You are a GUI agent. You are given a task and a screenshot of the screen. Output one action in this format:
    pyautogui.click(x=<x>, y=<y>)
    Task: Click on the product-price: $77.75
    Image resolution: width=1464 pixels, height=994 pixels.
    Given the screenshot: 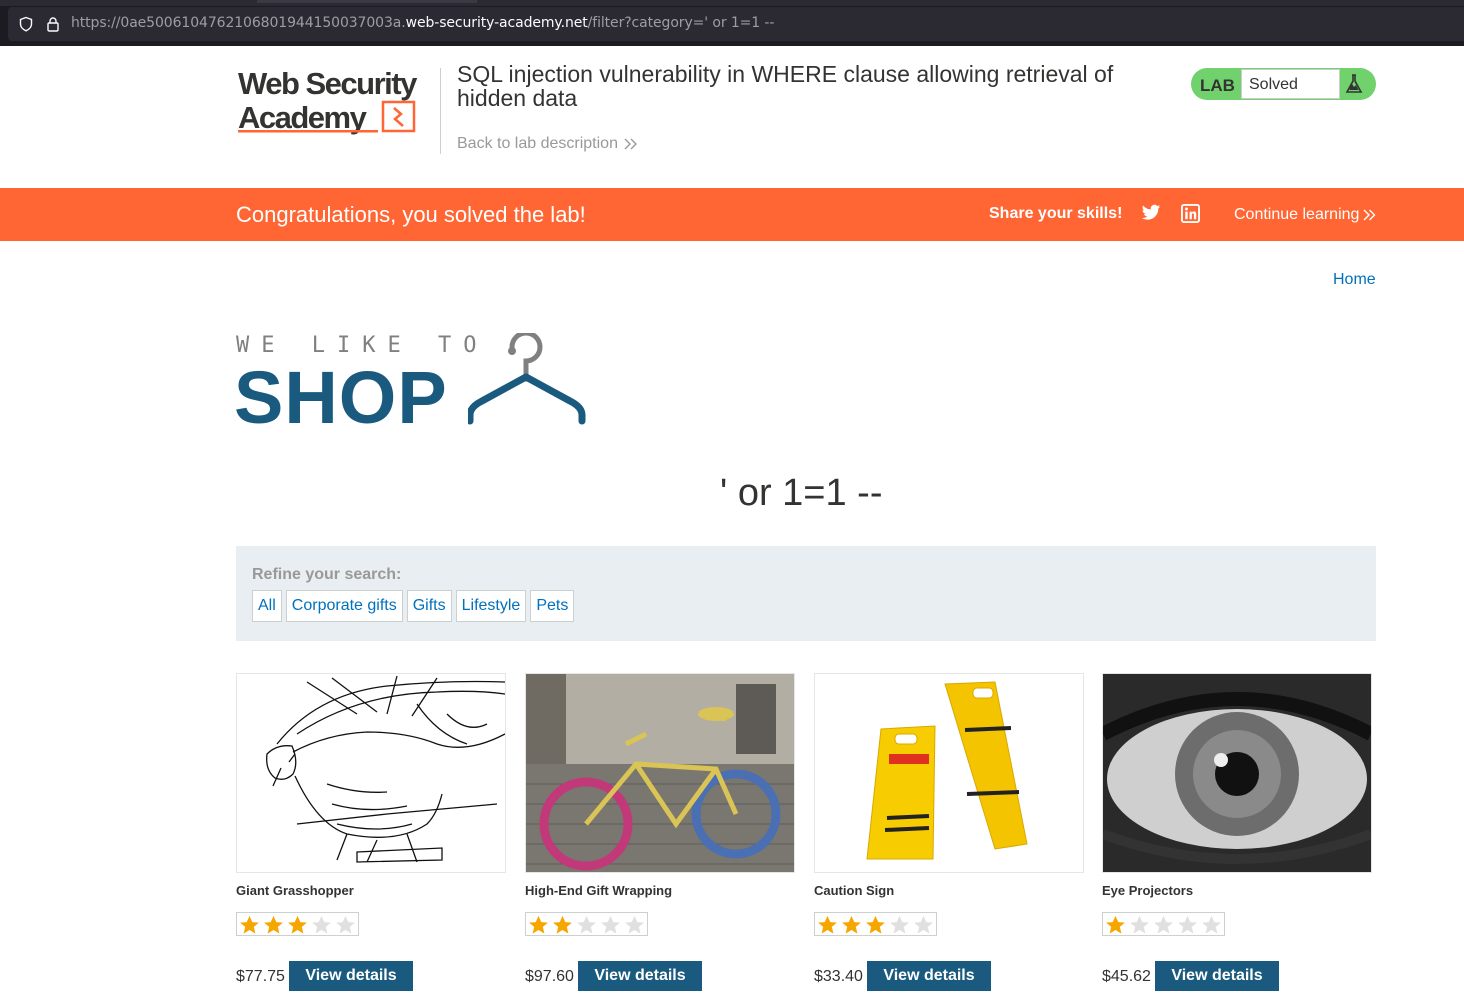 What is the action you would take?
    pyautogui.click(x=260, y=976)
    